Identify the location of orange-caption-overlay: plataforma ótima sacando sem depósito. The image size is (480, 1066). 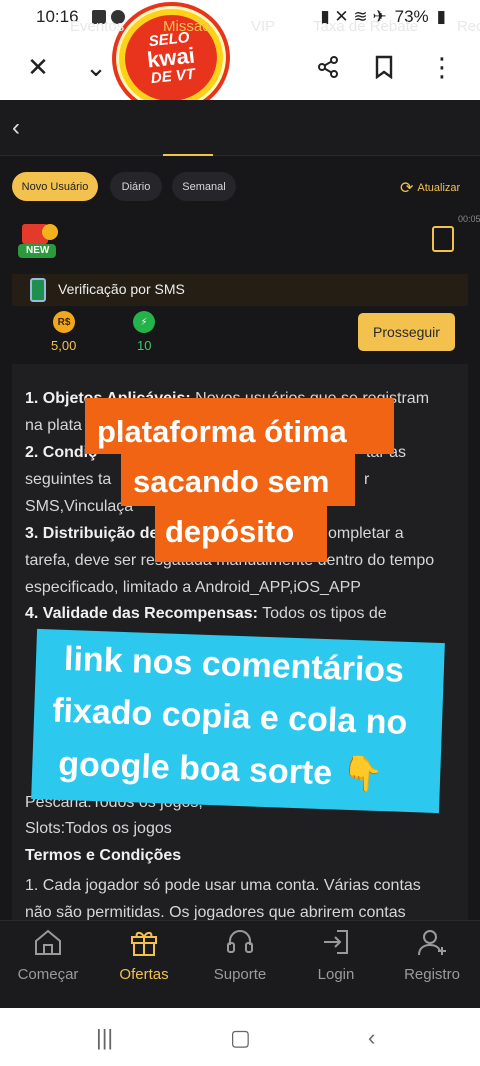
(239, 480).